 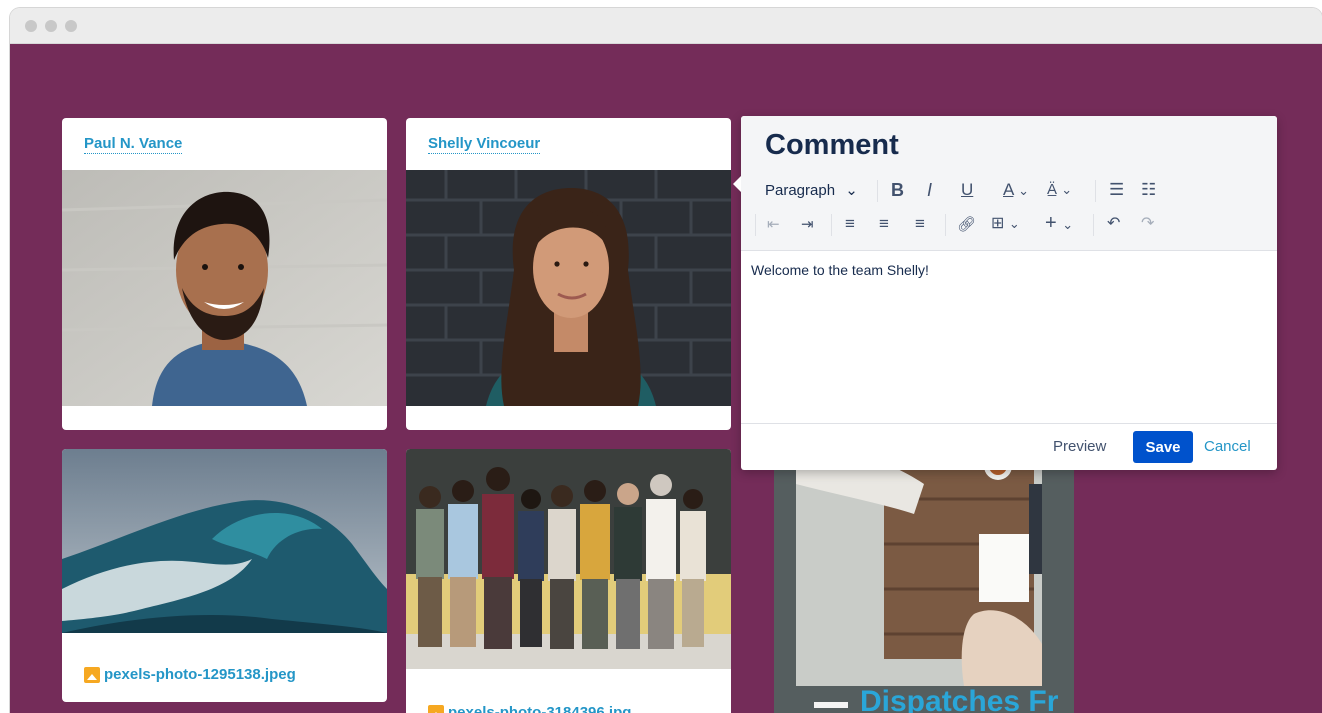 What do you see at coordinates (1005, 224) in the screenshot?
I see `table-icon: ⊞ ⌄` at bounding box center [1005, 224].